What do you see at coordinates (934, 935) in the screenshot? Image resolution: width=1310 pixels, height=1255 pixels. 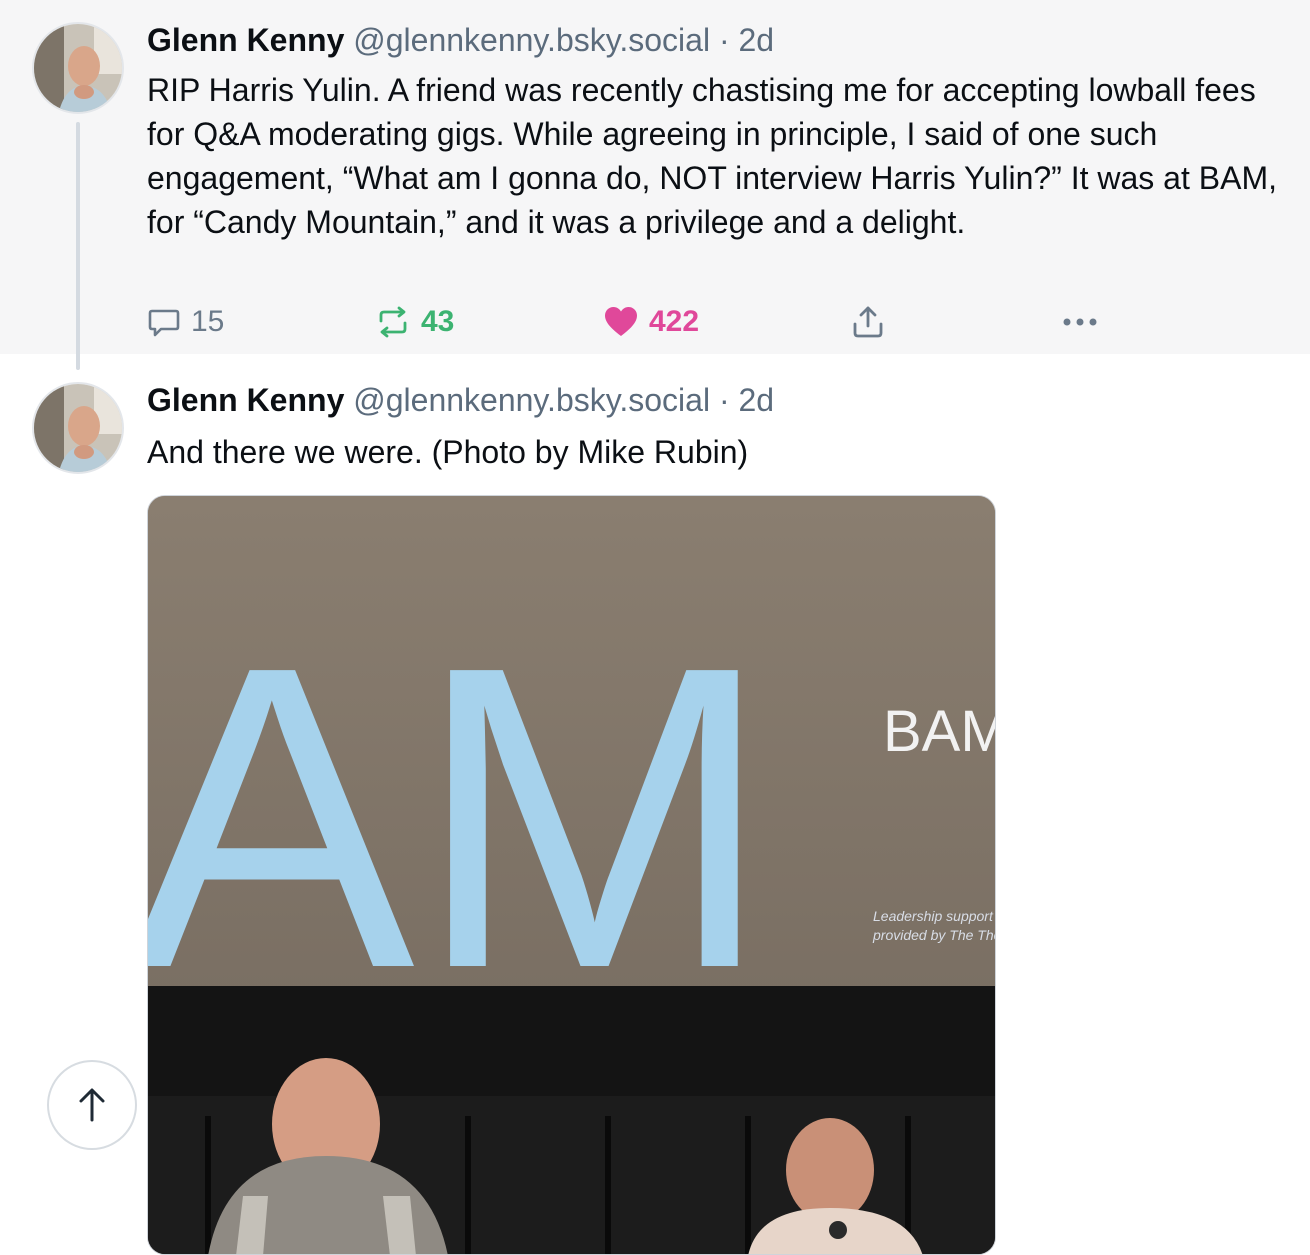 I see `sponsor-text-line2: provided by The Tho` at bounding box center [934, 935].